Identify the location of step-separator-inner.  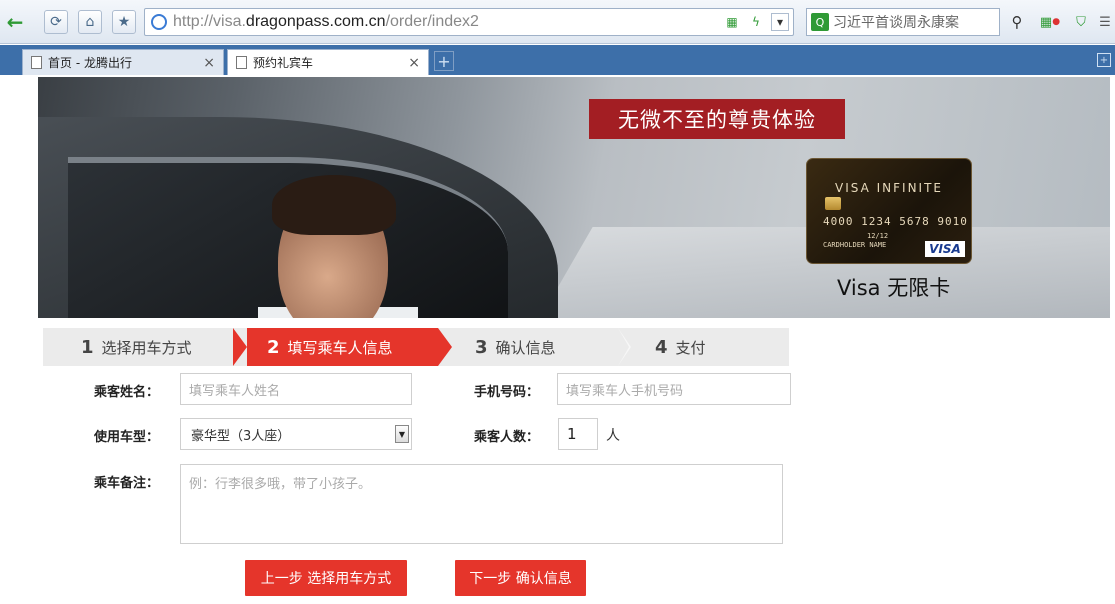
(623, 347).